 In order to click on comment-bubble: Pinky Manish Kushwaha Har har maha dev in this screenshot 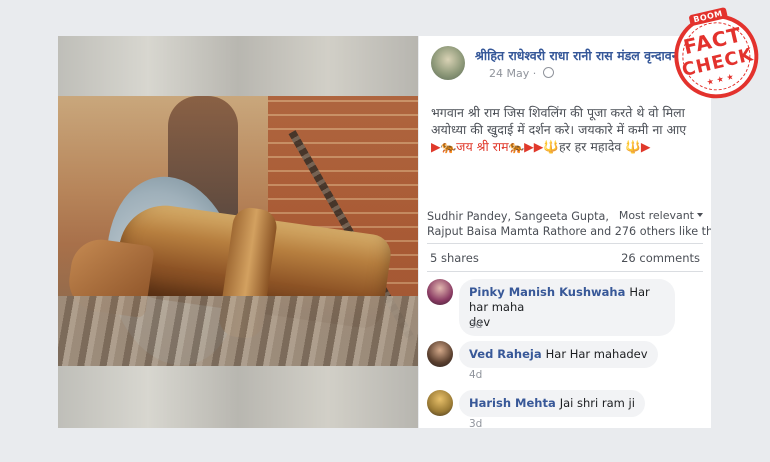, I will do `click(567, 307)`.